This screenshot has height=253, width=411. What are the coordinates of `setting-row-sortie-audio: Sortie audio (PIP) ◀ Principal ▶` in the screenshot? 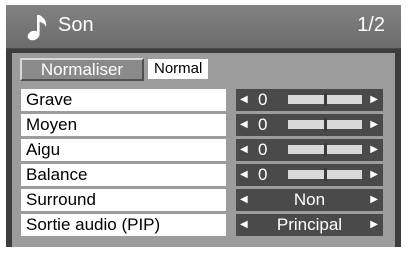 It's located at (202, 225).